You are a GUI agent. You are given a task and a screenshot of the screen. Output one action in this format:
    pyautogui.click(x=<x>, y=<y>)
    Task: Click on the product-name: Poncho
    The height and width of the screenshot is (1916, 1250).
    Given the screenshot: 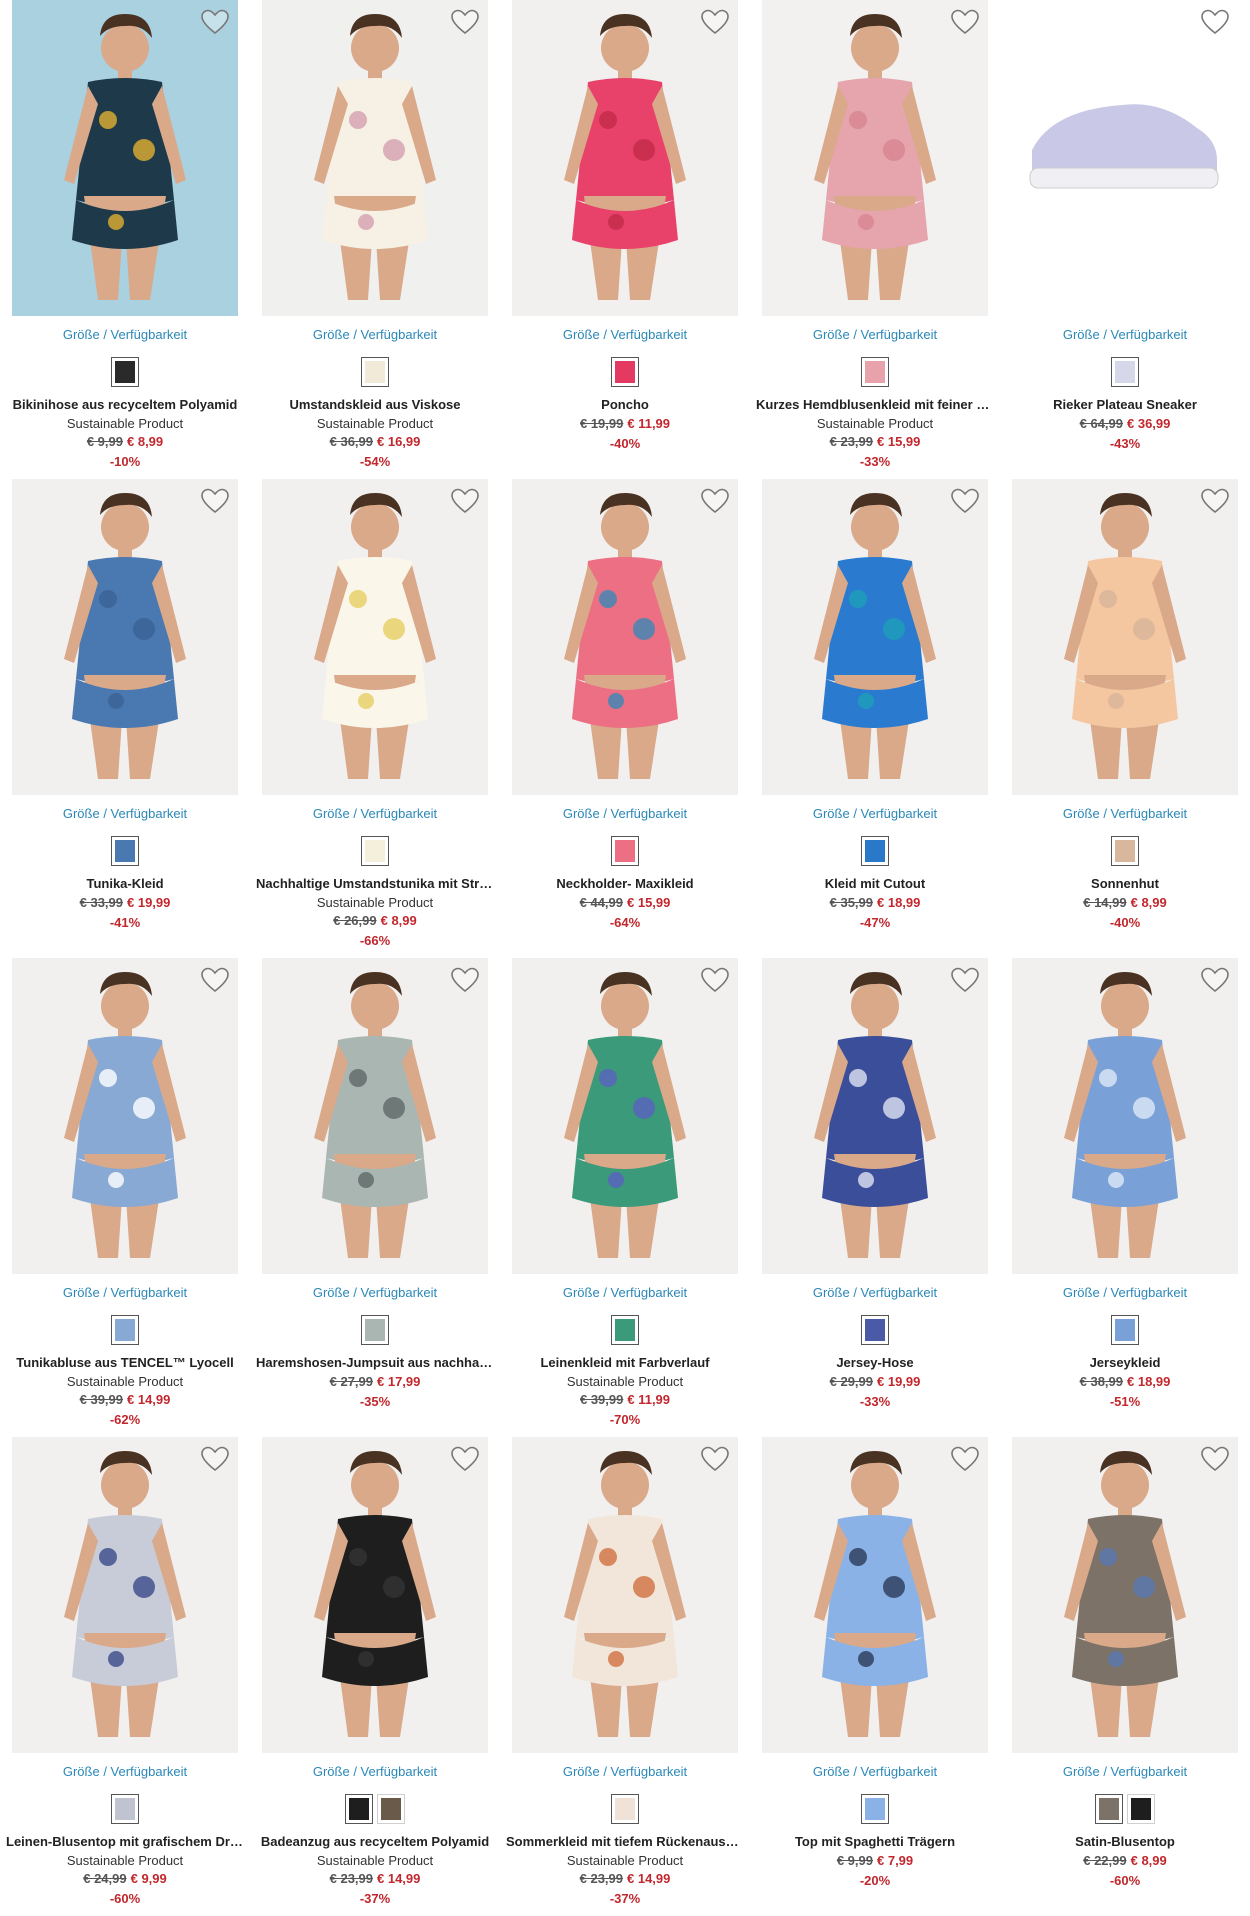 What is the action you would take?
    pyautogui.click(x=625, y=404)
    